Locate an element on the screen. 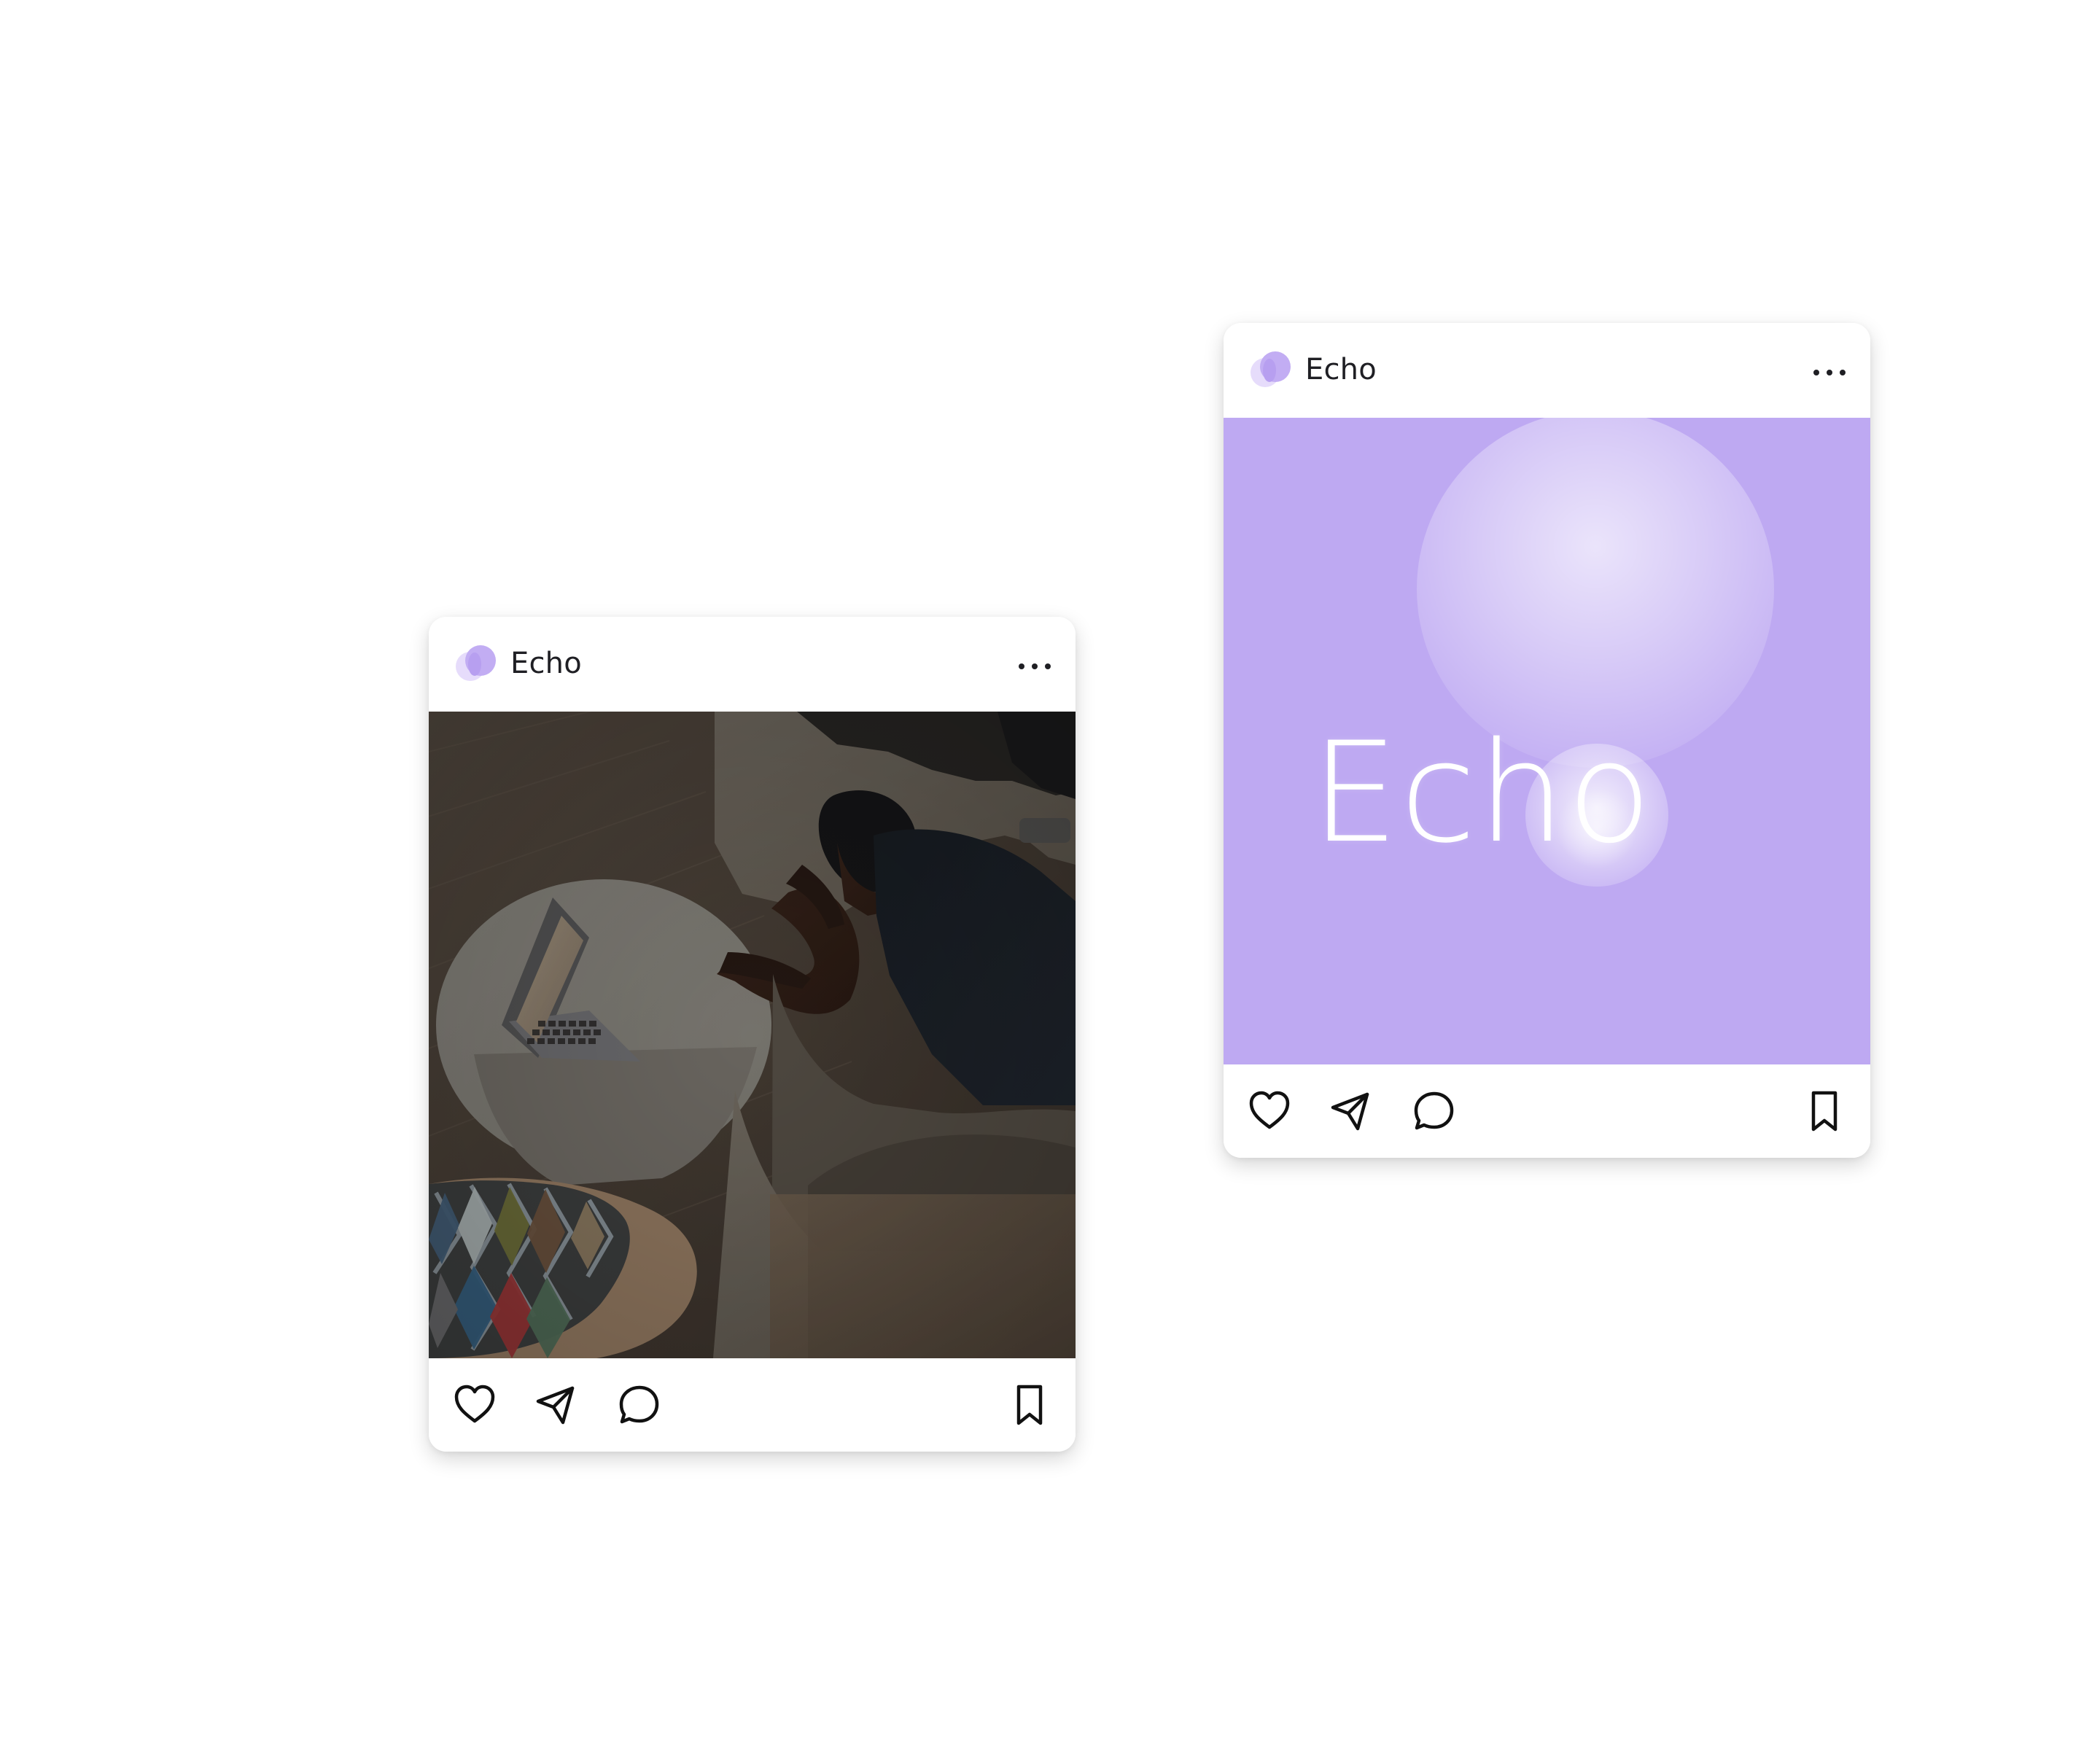 Image resolution: width=2100 pixels, height=1760 pixels. post-photo is located at coordinates (752, 1035).